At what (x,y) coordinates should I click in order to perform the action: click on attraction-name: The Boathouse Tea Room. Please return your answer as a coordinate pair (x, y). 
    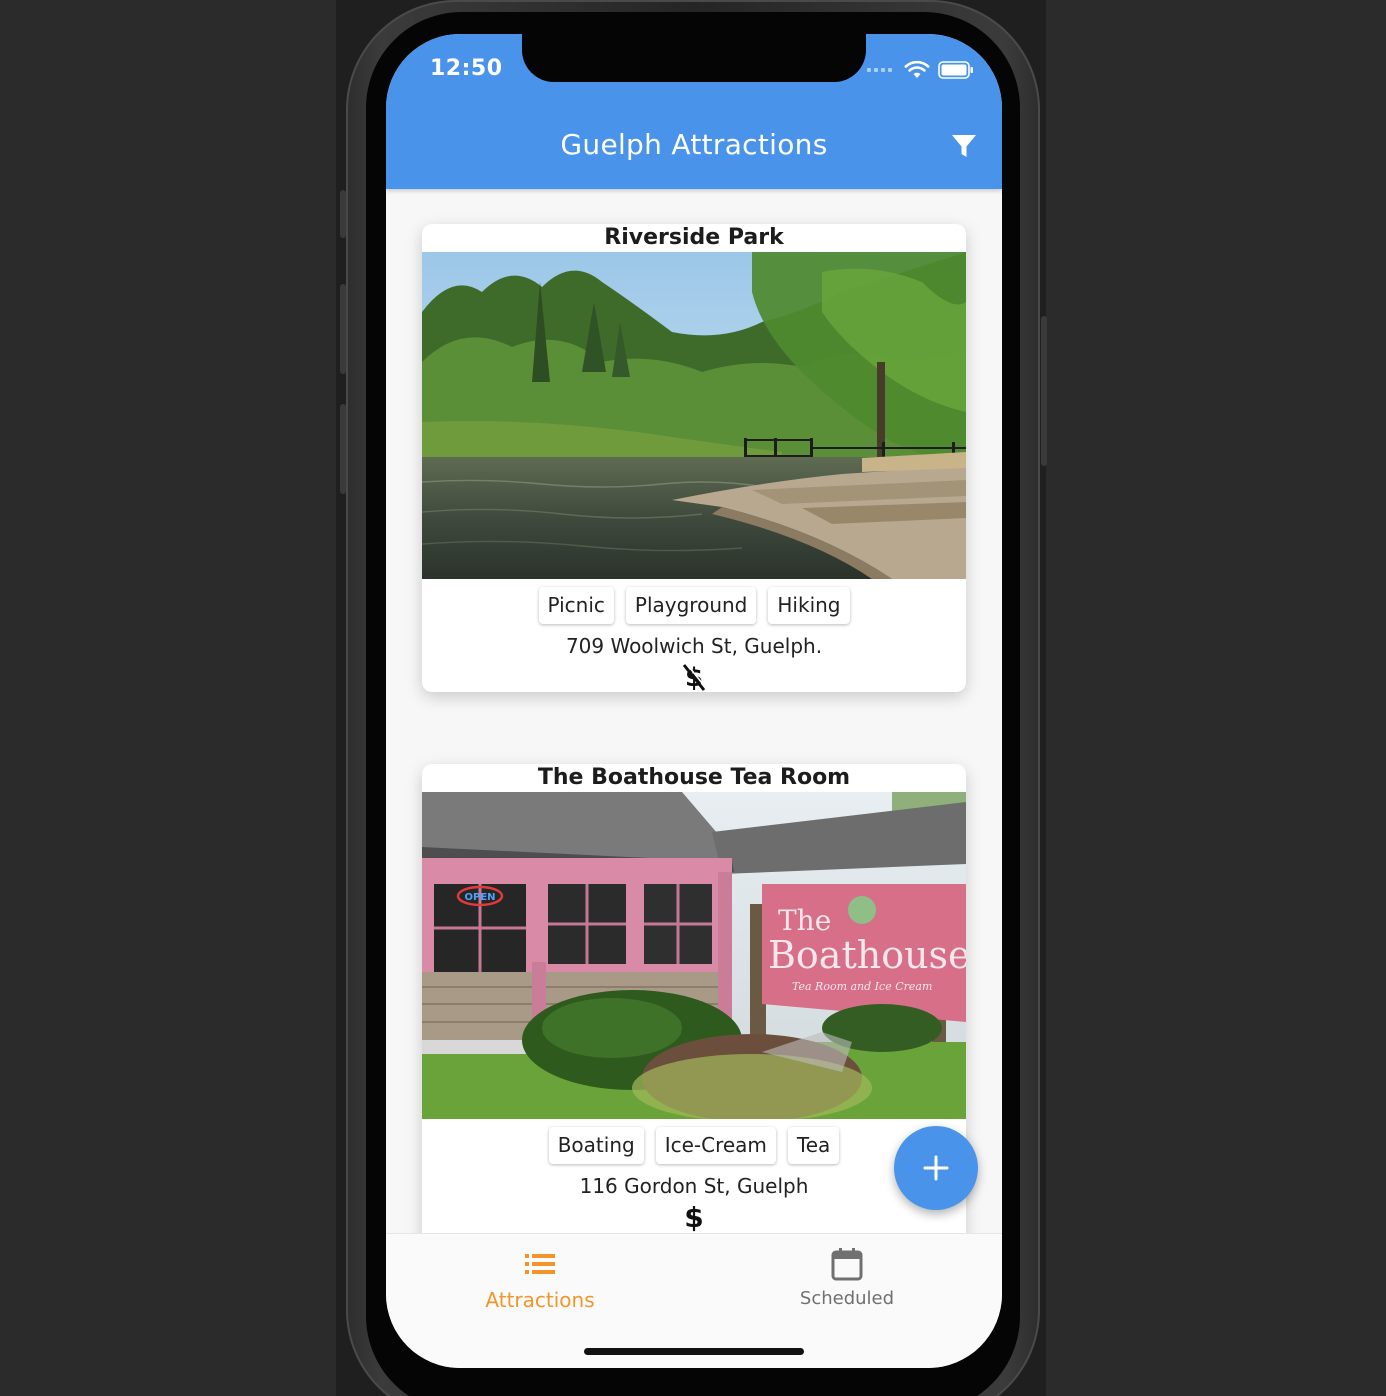
    Looking at the image, I should click on (694, 777).